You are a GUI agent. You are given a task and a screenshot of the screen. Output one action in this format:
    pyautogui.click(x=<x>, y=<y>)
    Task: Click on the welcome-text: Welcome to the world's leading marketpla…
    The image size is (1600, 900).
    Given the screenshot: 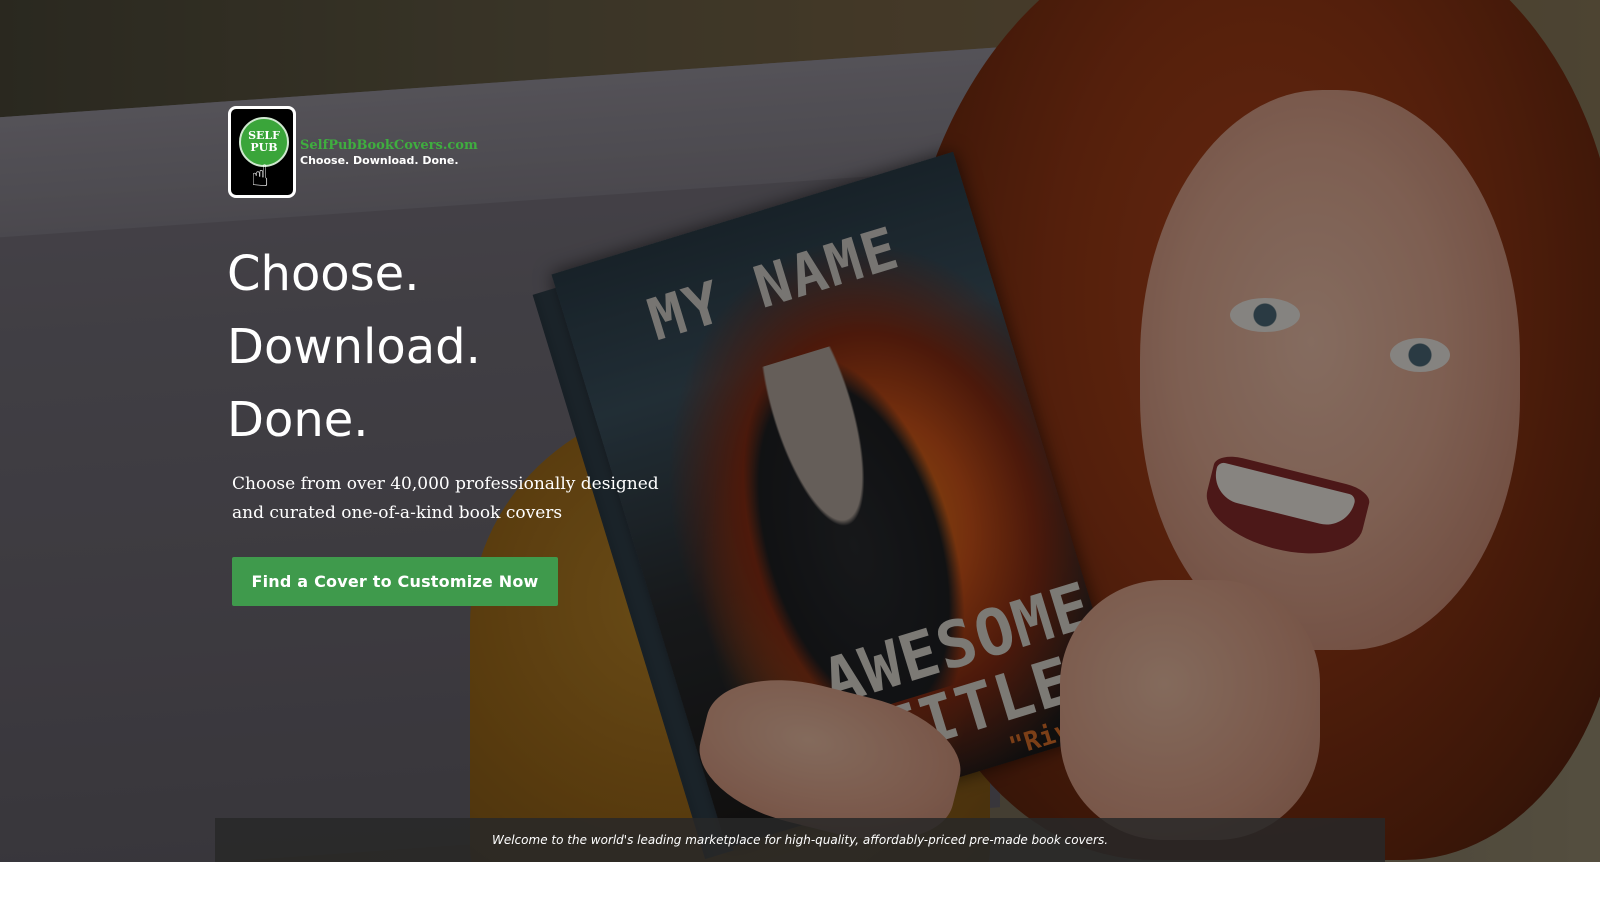 What is the action you would take?
    pyautogui.click(x=800, y=840)
    